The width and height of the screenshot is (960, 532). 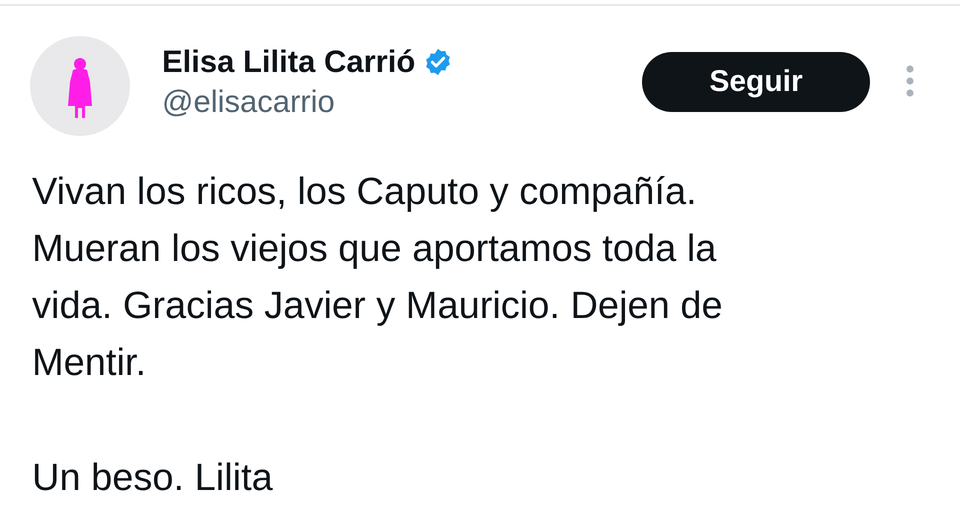 What do you see at coordinates (248, 102) in the screenshot?
I see `author-handle: @elisacarrio` at bounding box center [248, 102].